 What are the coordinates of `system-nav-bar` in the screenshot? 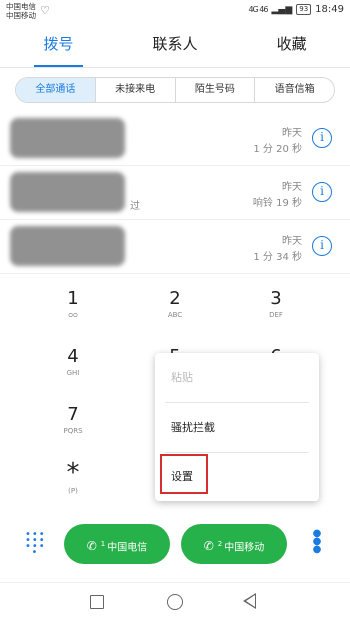 It's located at (175, 602).